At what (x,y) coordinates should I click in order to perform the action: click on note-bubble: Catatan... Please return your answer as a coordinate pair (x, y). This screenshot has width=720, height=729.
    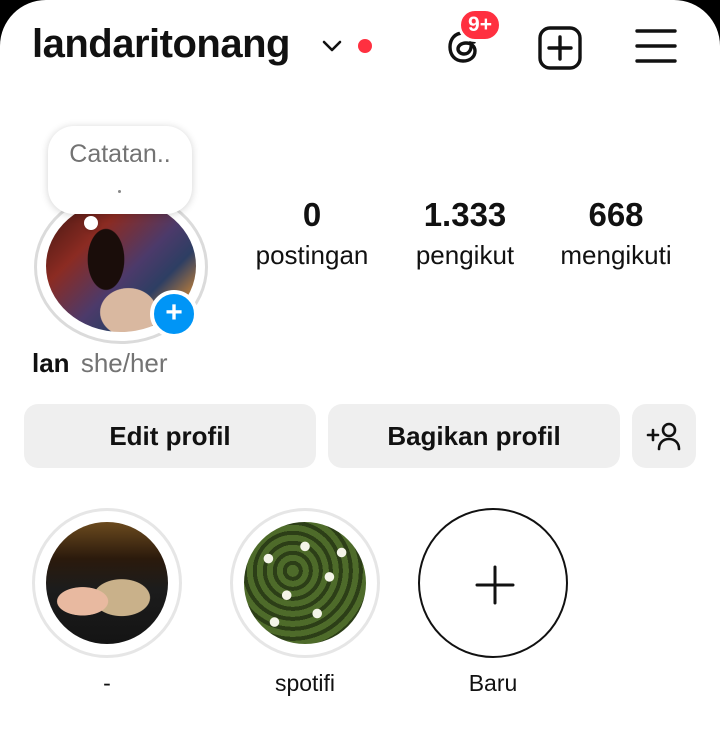
    Looking at the image, I should click on (120, 170).